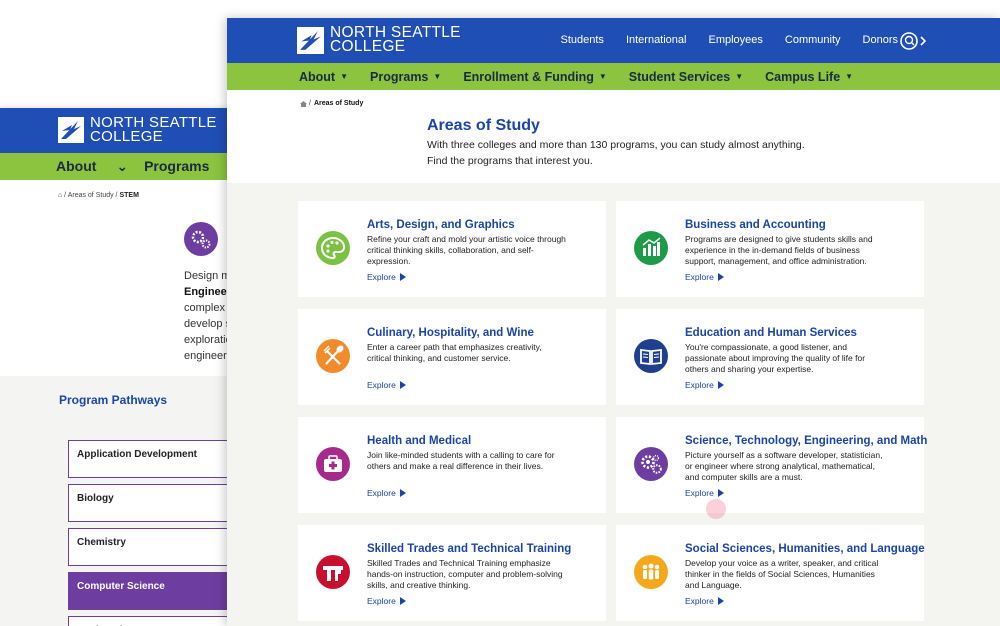 Image resolution: width=1000 pixels, height=626 pixels. Describe the element at coordinates (154, 547) in the screenshot. I see `pathway-chemistry: Chemistry` at that location.